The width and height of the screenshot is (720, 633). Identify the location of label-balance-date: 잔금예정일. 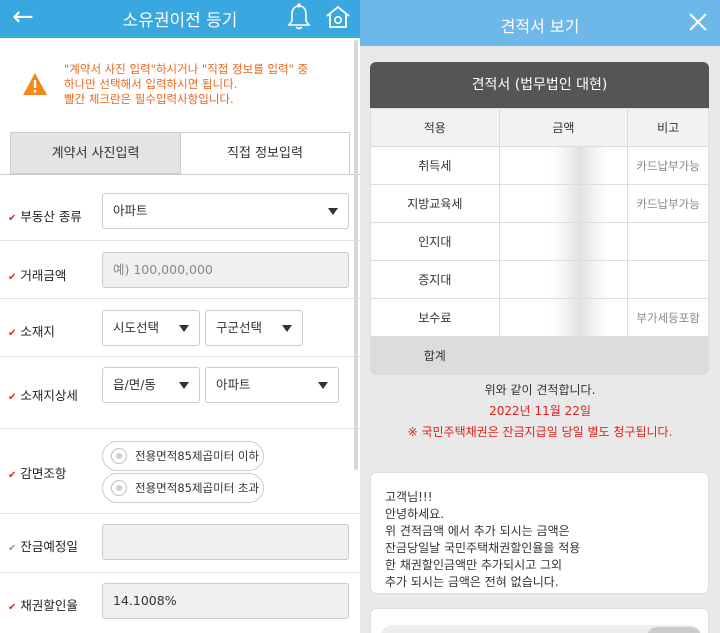
(49, 546).